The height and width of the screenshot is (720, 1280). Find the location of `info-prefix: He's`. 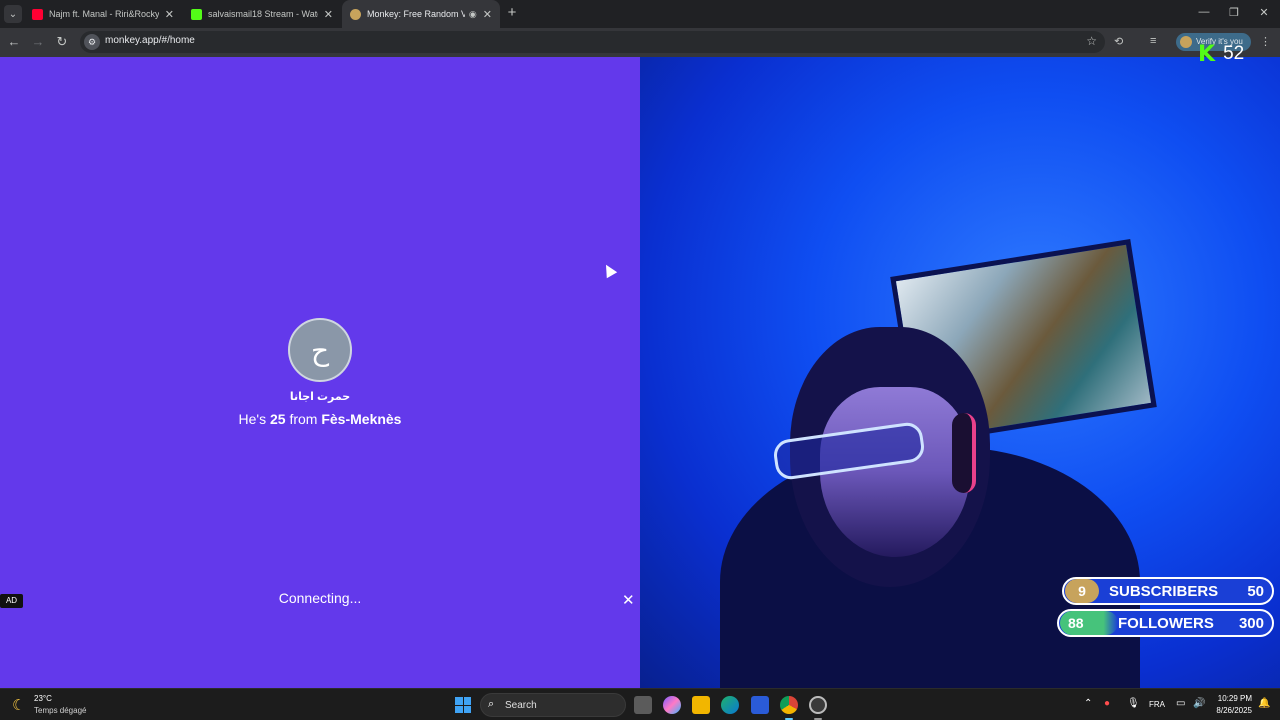

info-prefix: He's is located at coordinates (252, 419).